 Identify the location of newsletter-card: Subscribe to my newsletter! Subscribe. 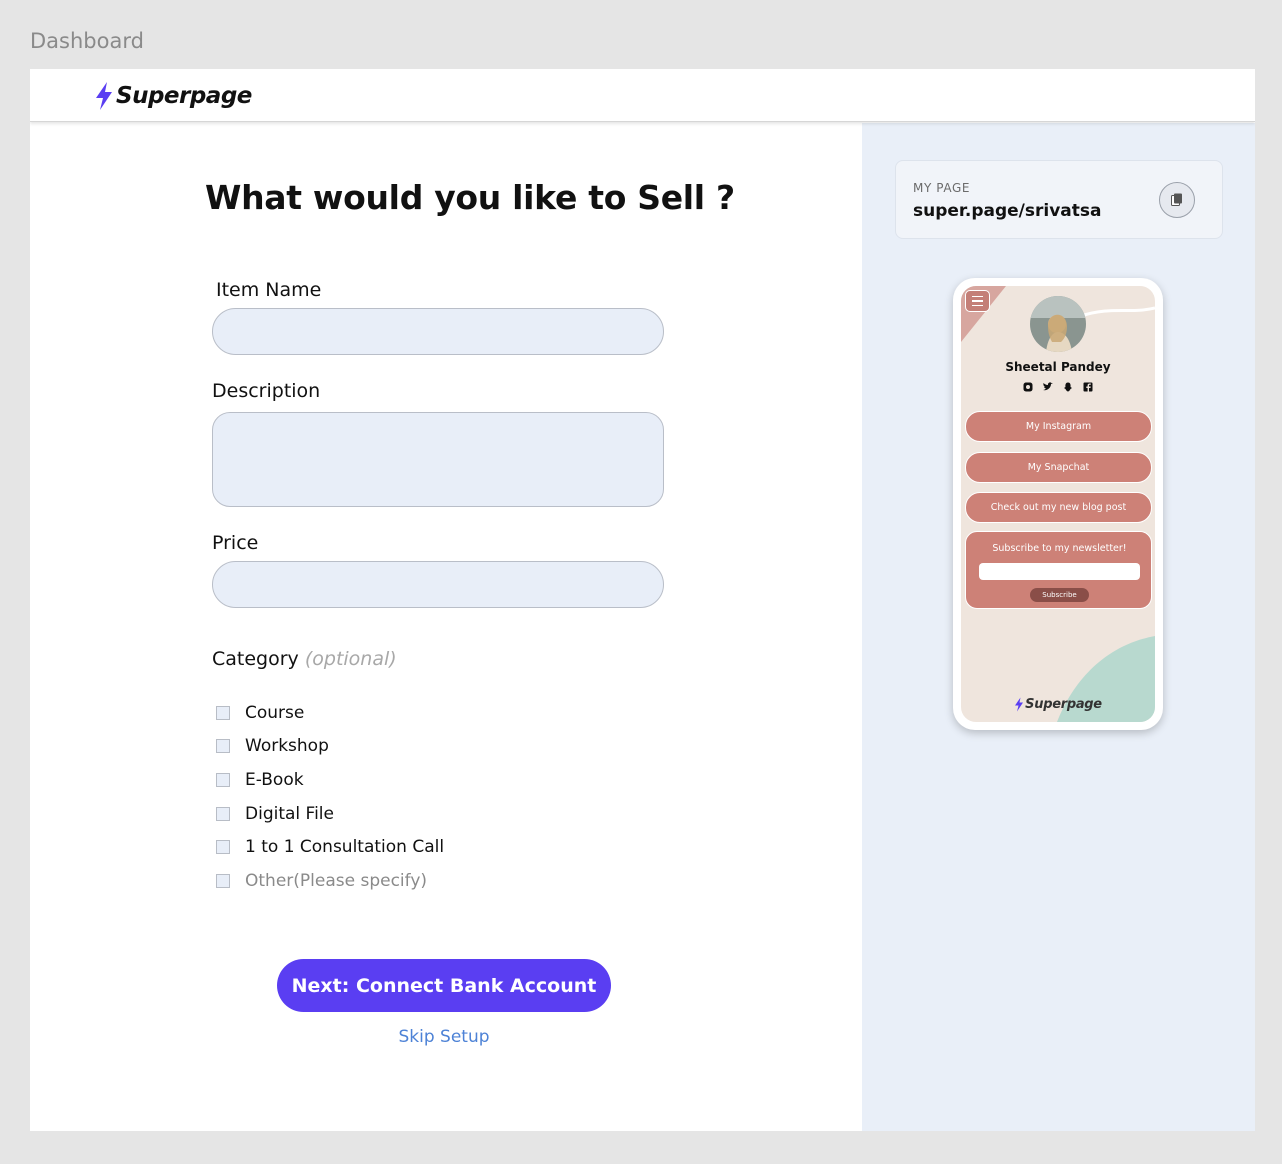
(1058, 570).